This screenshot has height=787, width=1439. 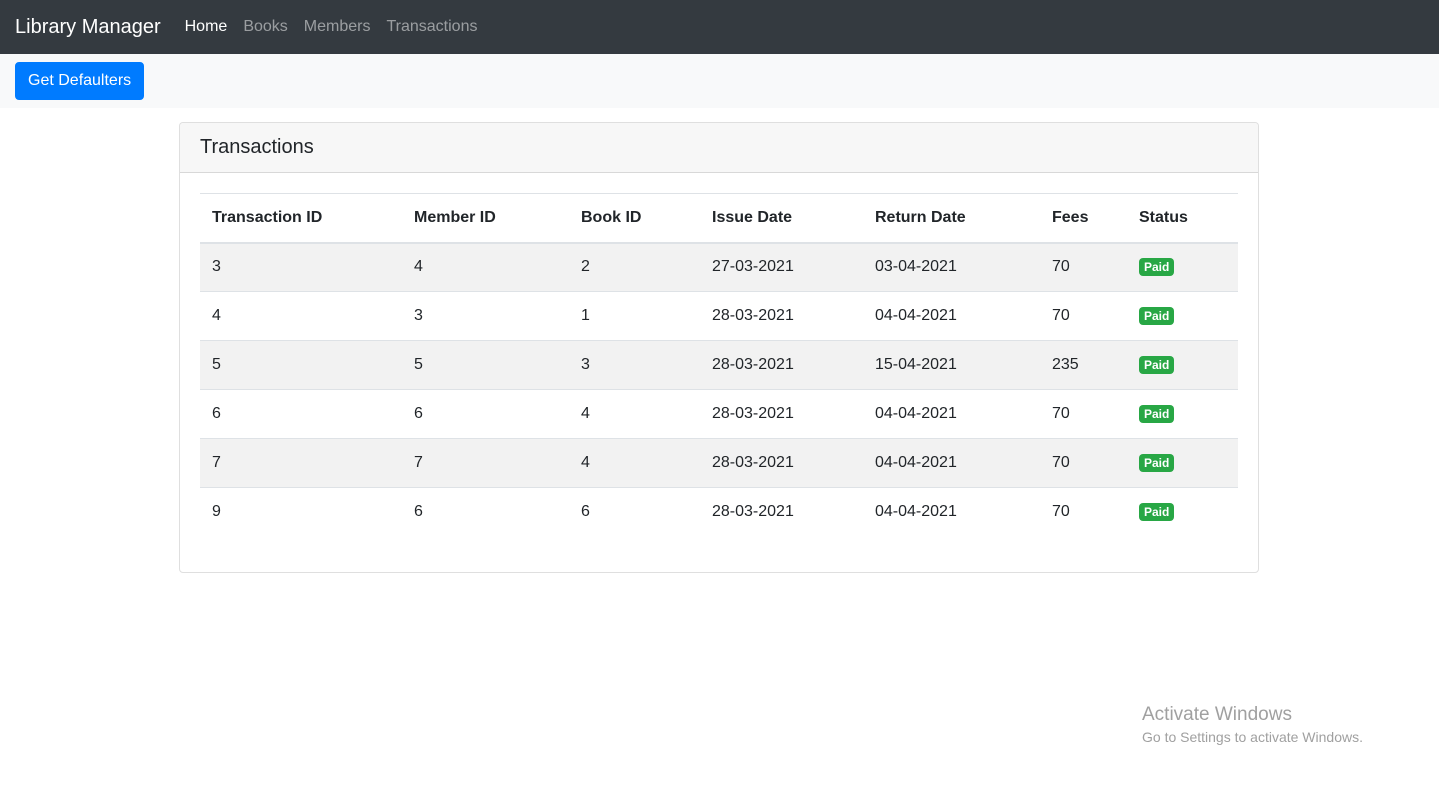 I want to click on nav-link-members: Members, so click(x=337, y=27).